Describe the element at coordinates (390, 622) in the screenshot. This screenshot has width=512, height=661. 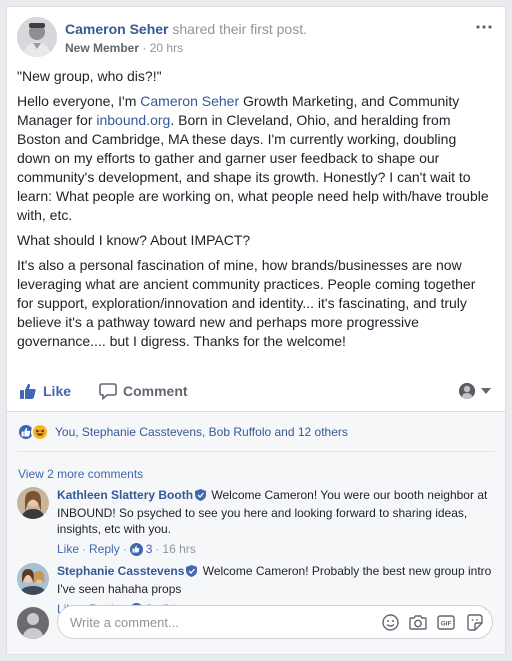
I see `smiley-icon` at that location.